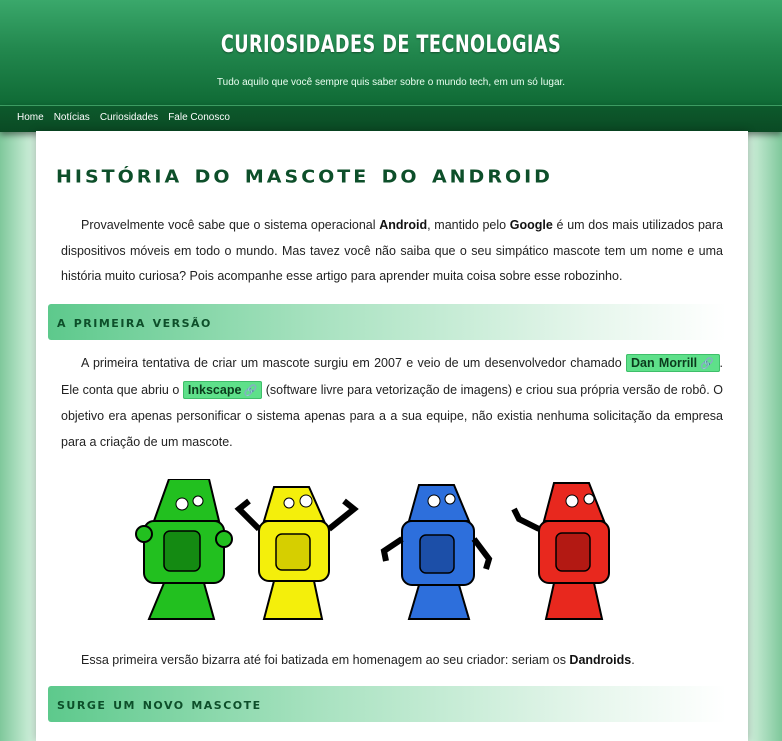  What do you see at coordinates (159, 704) in the screenshot?
I see `section-heading-novo-mascote: Surge um novo mascote` at bounding box center [159, 704].